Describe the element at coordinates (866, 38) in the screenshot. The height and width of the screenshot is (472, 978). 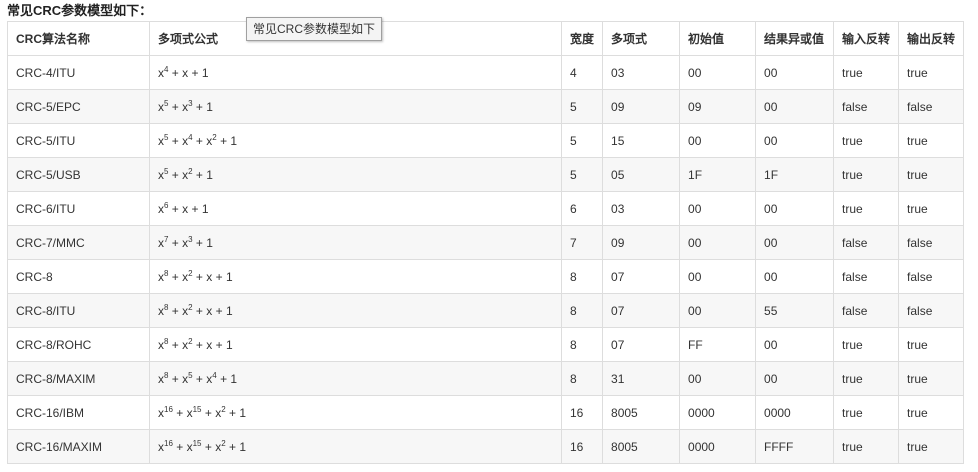
I see `header-refin: 输入反转` at that location.